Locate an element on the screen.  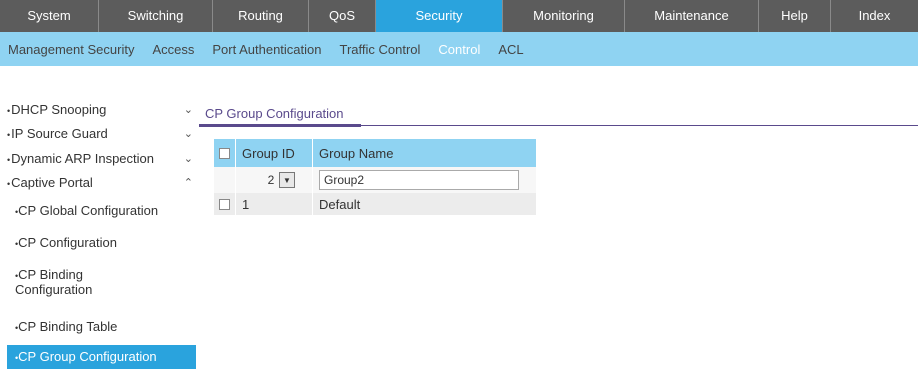
submenu-label: CP Configuration is located at coordinates (67, 242).